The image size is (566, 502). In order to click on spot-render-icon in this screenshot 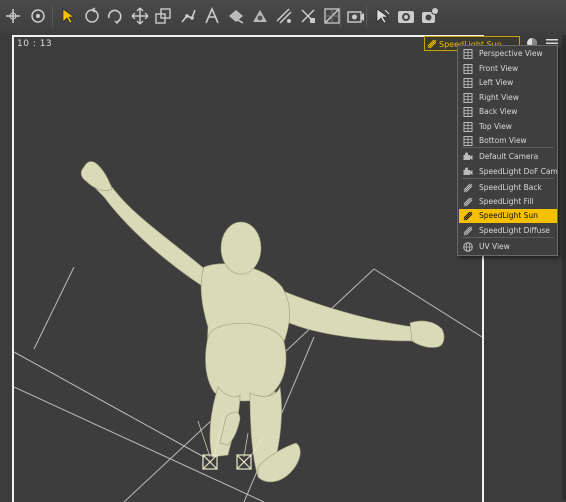, I will do `click(382, 16)`.